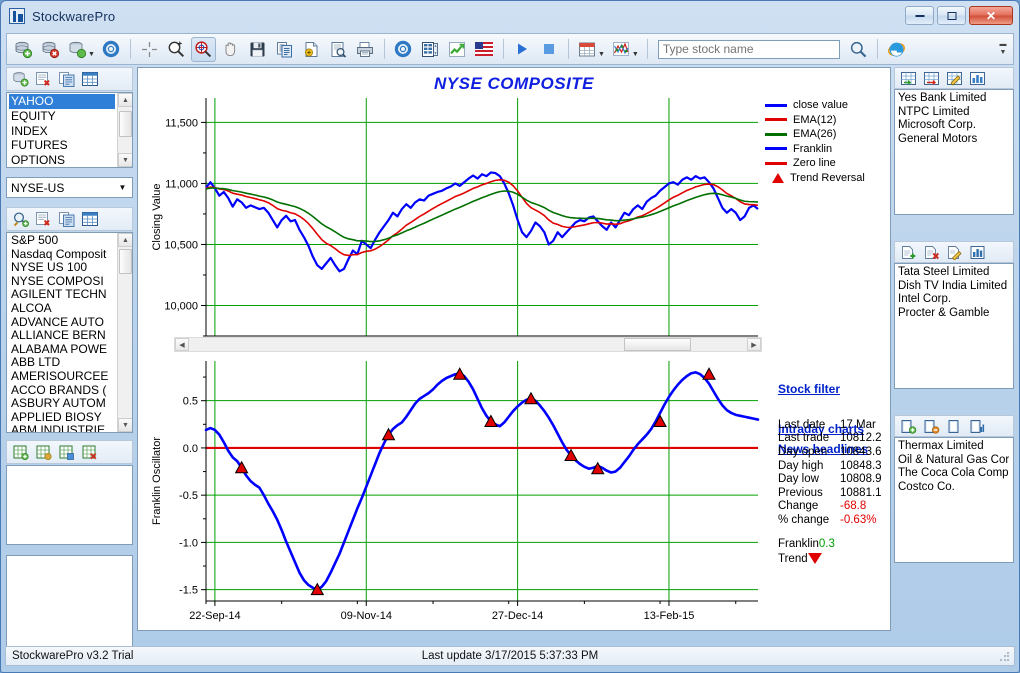 Image resolution: width=1020 pixels, height=673 pixels. I want to click on source-item-equity: EQUITY, so click(70, 116).